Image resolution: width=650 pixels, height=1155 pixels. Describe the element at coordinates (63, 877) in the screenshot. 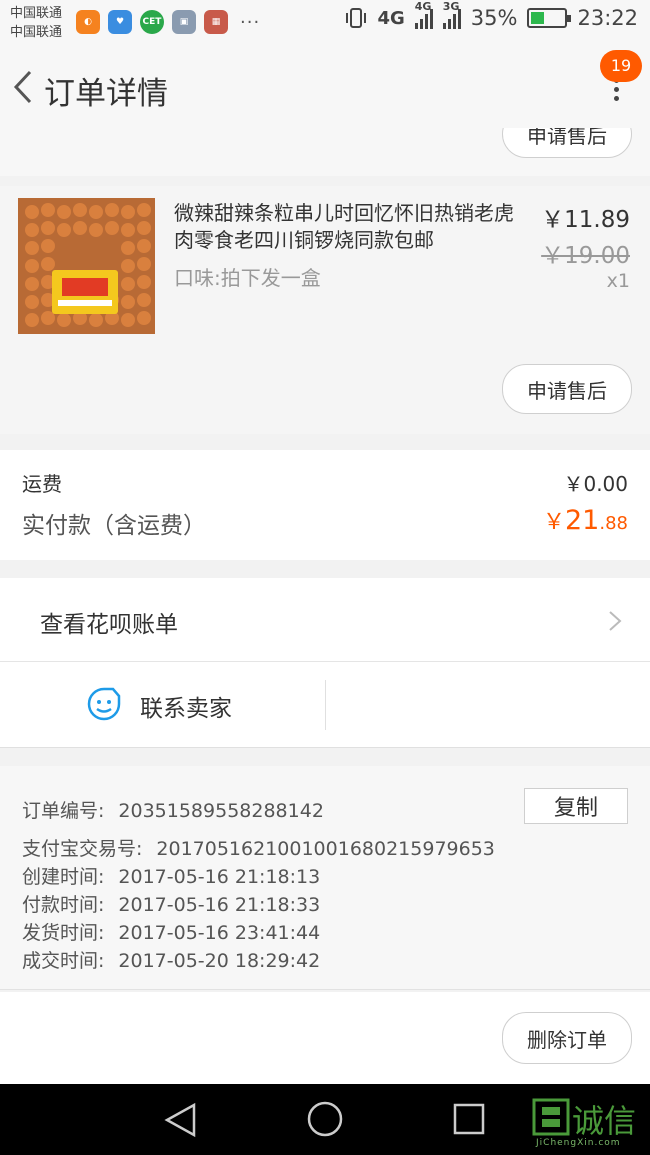

I see `created-time-label: 创建时间:` at that location.